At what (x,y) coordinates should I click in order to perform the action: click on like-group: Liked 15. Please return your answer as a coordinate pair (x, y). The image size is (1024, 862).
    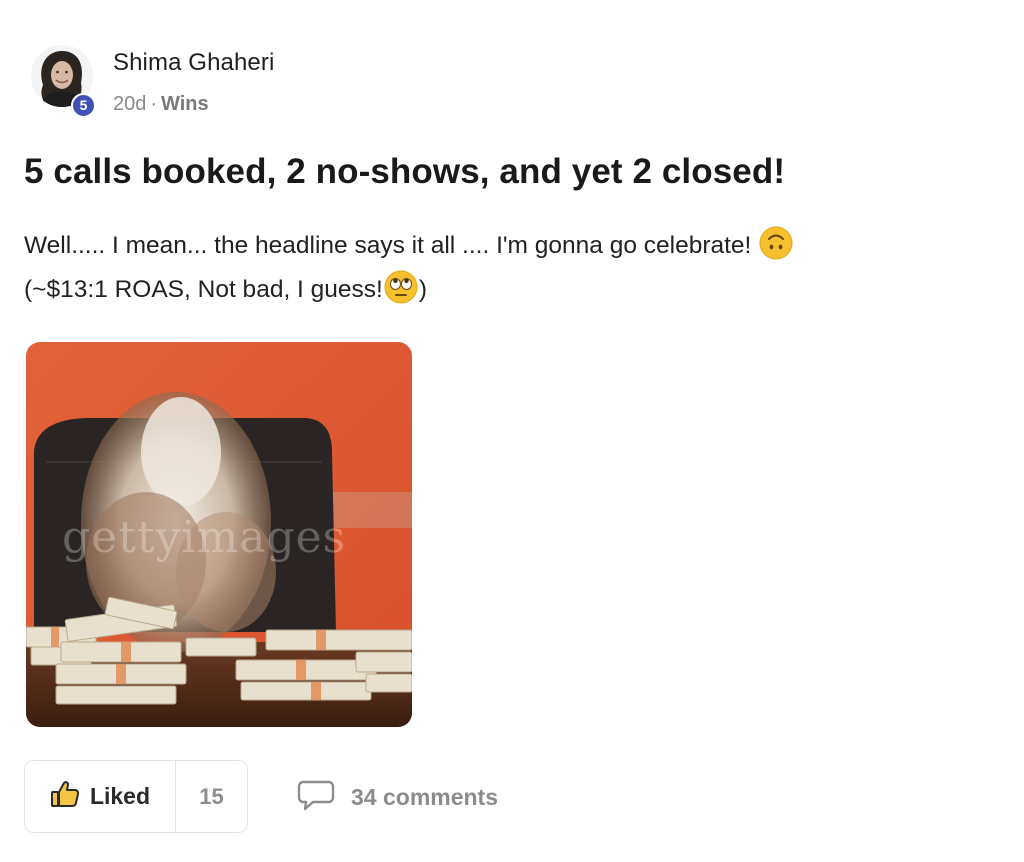
    Looking at the image, I should click on (136, 796).